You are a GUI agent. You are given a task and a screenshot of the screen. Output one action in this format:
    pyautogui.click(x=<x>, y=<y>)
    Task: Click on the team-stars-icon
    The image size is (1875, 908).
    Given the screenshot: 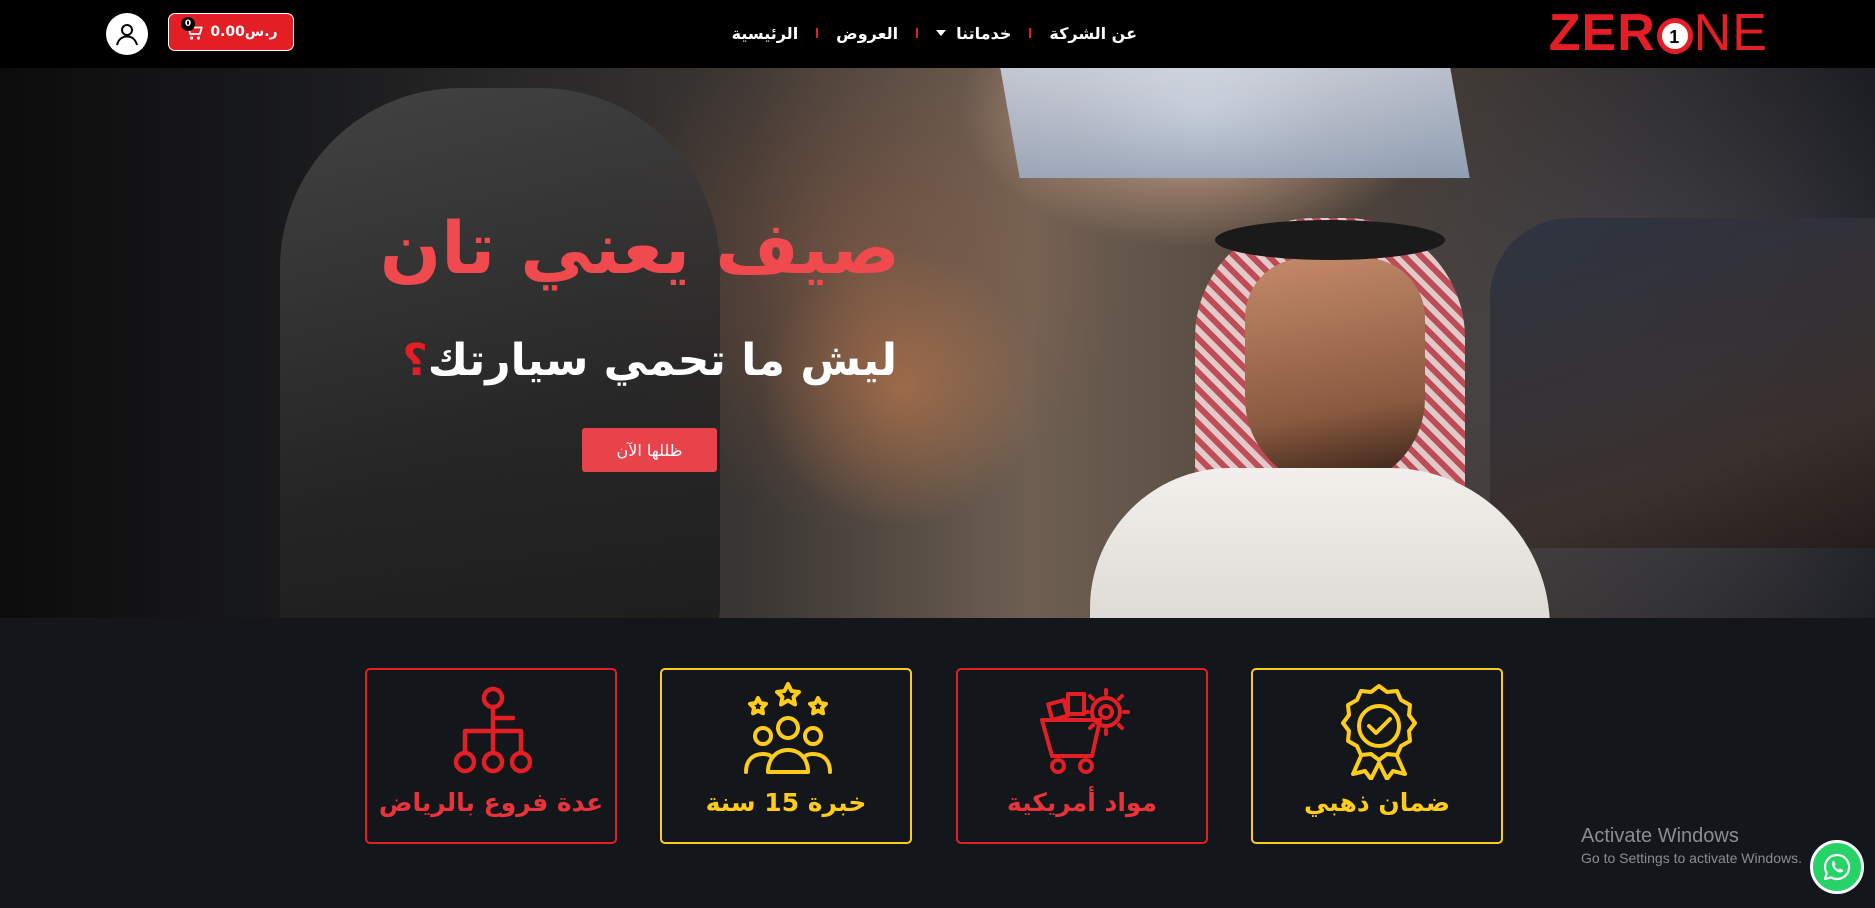 What is the action you would take?
    pyautogui.click(x=788, y=728)
    